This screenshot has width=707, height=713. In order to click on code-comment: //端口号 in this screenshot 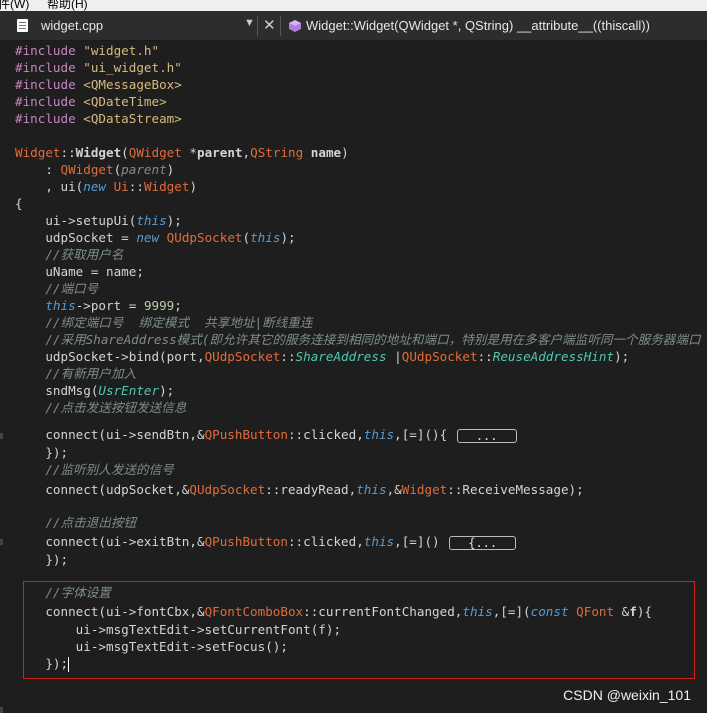, I will do `click(57, 288)`.